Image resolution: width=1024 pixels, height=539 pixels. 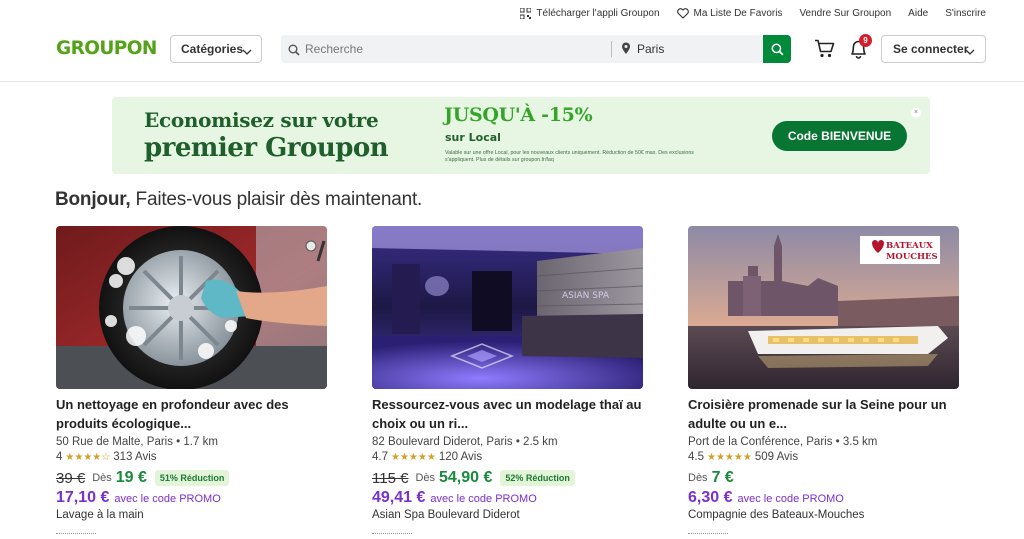 What do you see at coordinates (137, 442) in the screenshot?
I see `deal-location: 50 Rue de Malte, Paris • 1.7 km` at bounding box center [137, 442].